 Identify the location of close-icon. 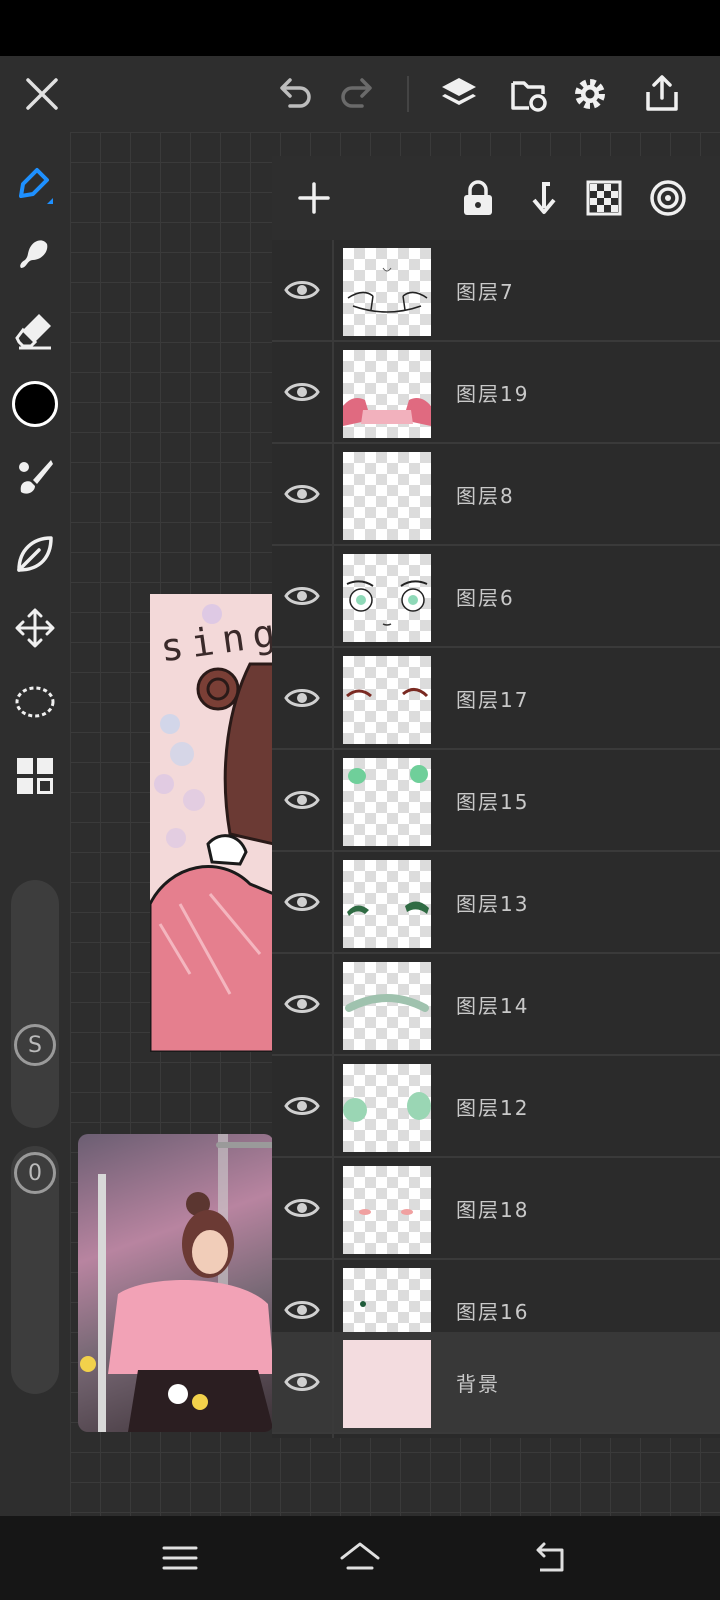
(42, 94).